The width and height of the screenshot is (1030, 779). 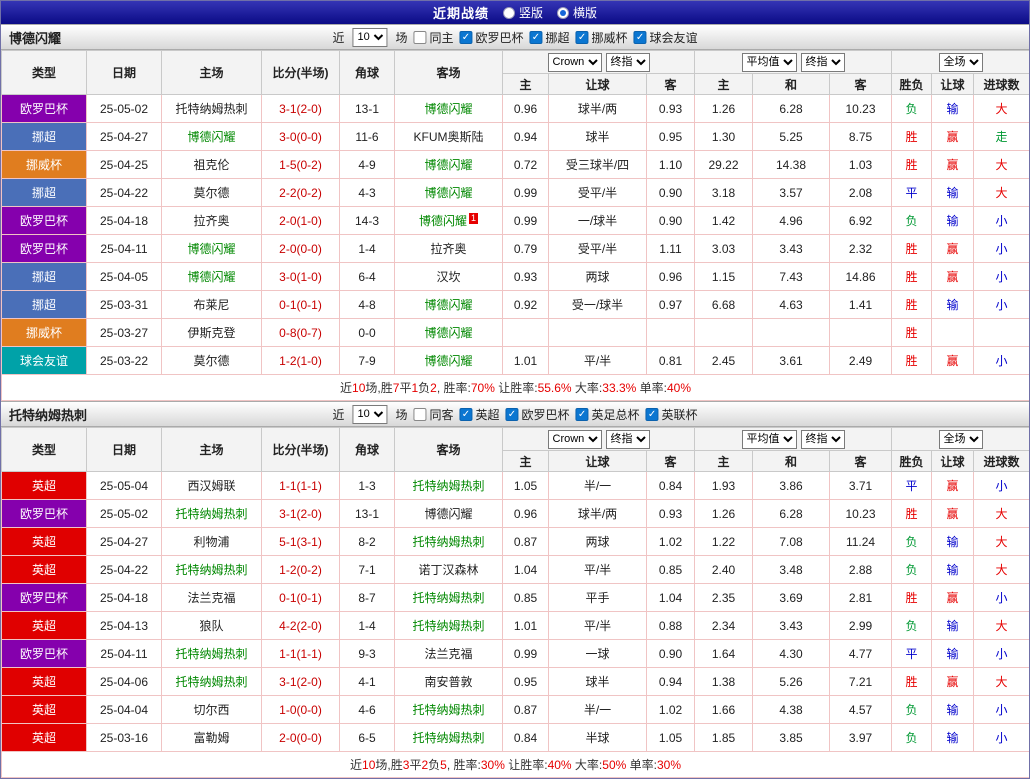 I want to click on radio-vertical-icon, so click(x=508, y=12).